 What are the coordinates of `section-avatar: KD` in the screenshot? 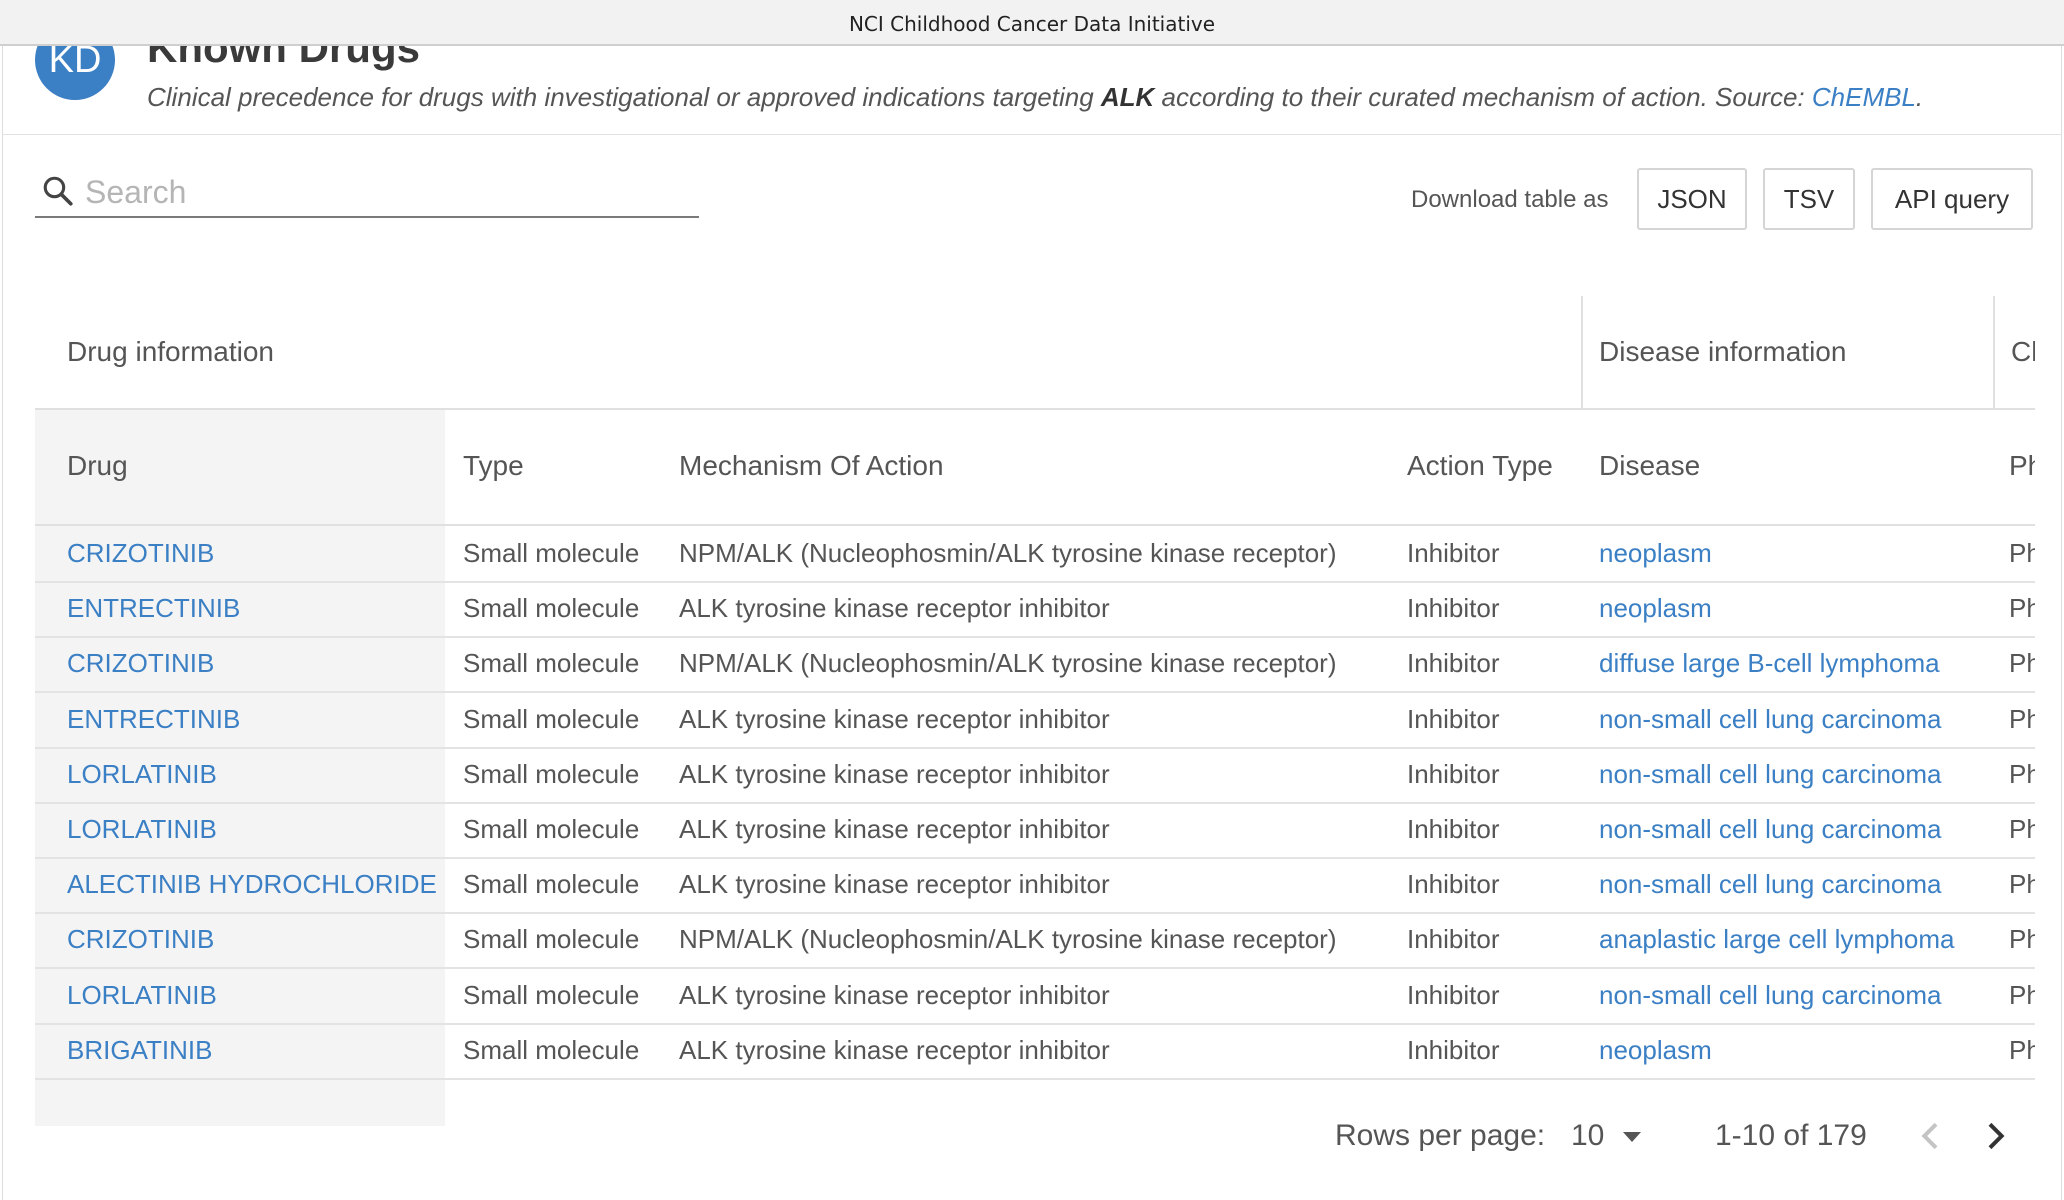 It's located at (75, 73).